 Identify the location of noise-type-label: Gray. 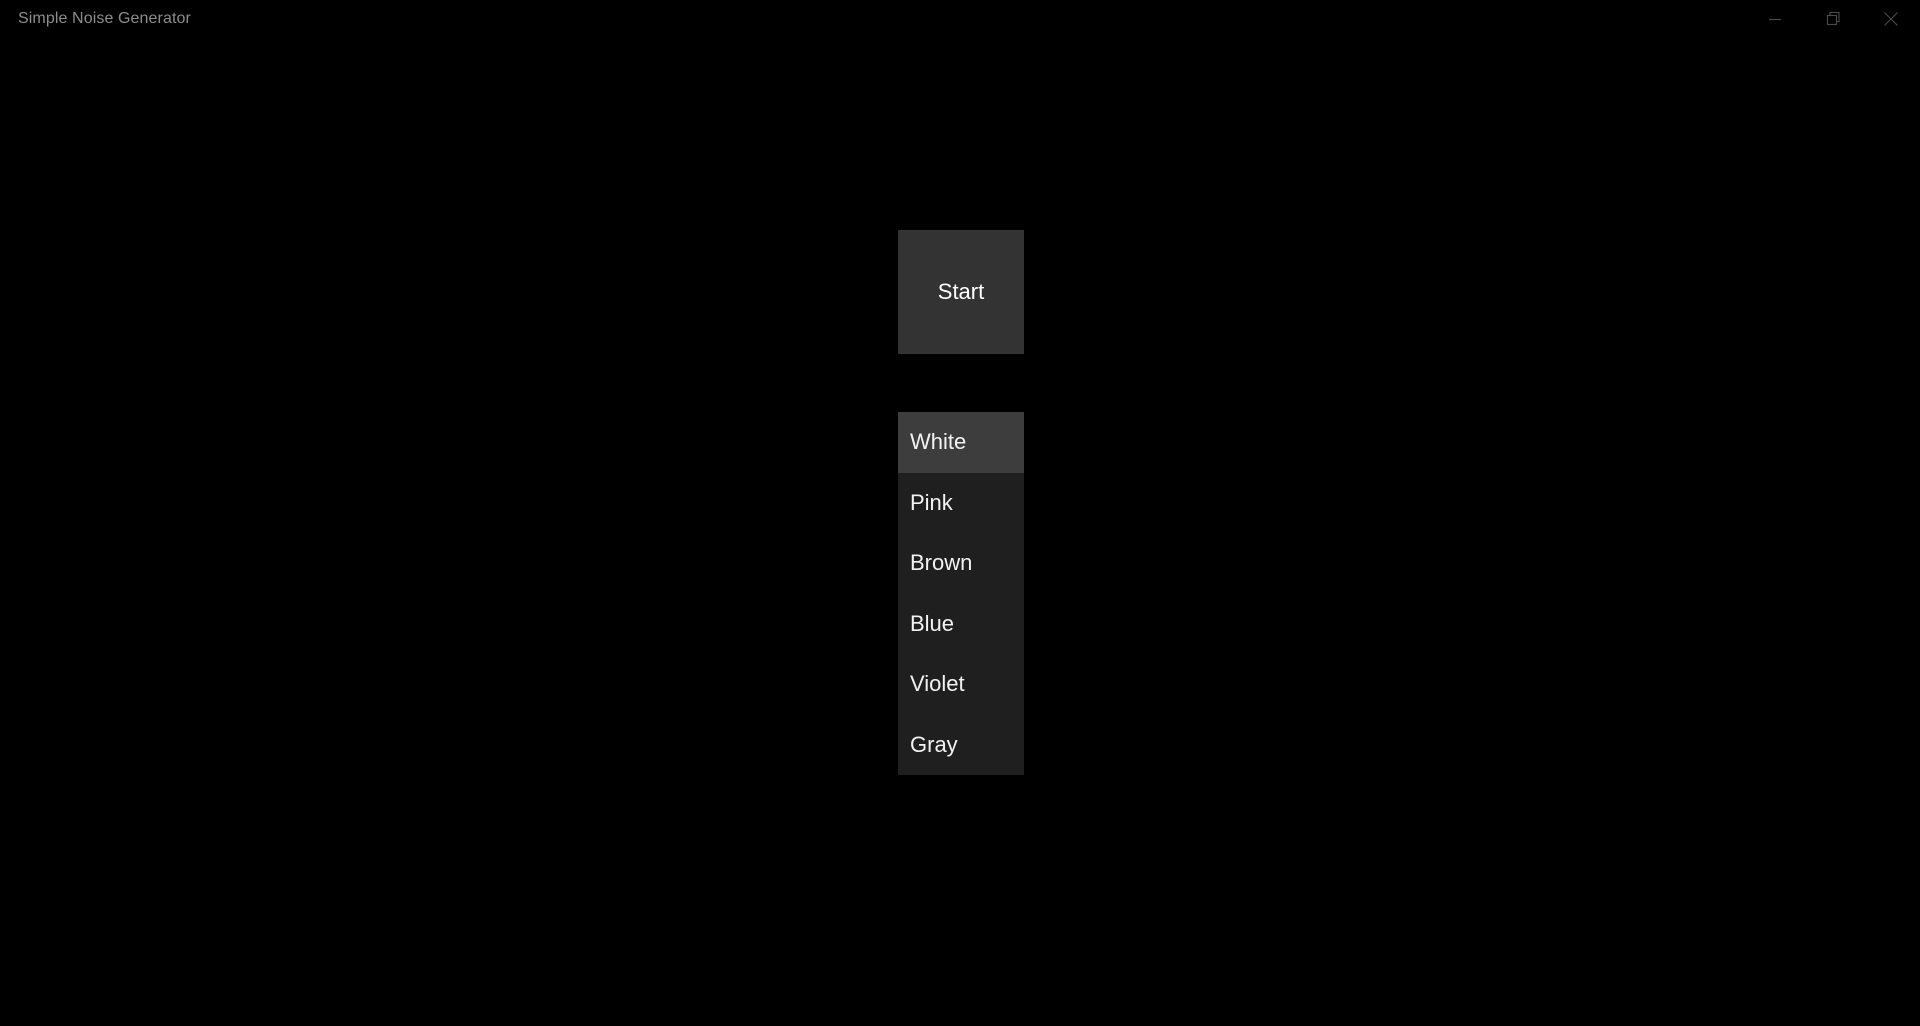
(934, 744).